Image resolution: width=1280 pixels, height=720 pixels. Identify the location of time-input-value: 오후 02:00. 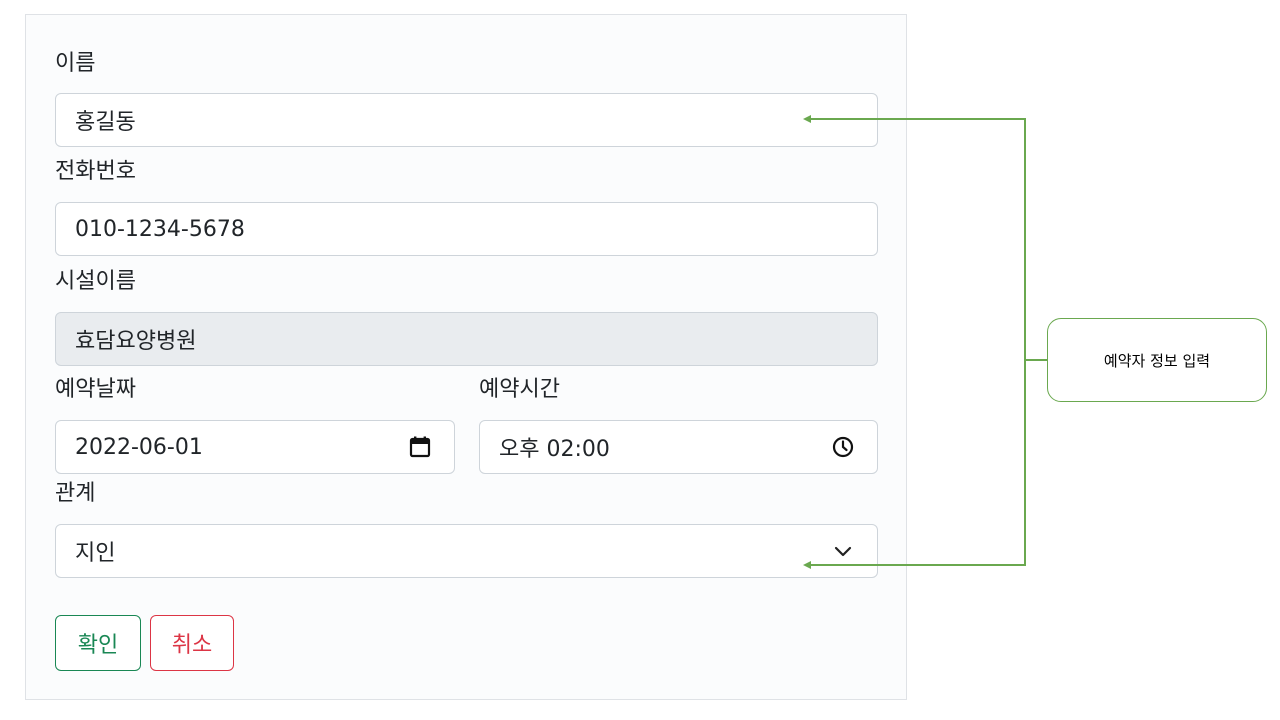
(554, 449).